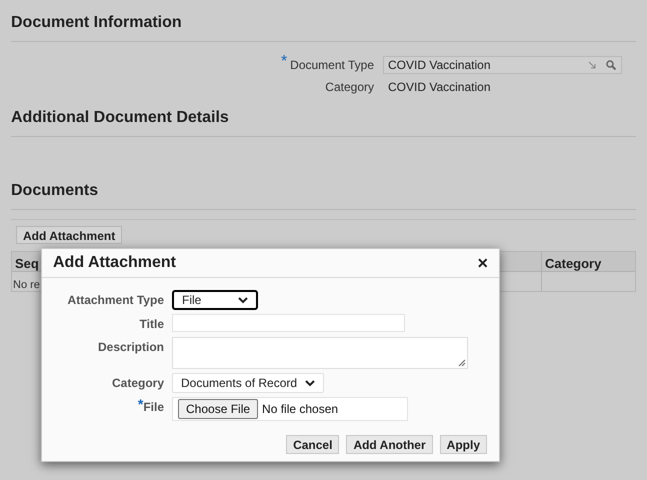 The height and width of the screenshot is (480, 647). I want to click on column-header: Category, so click(573, 263).